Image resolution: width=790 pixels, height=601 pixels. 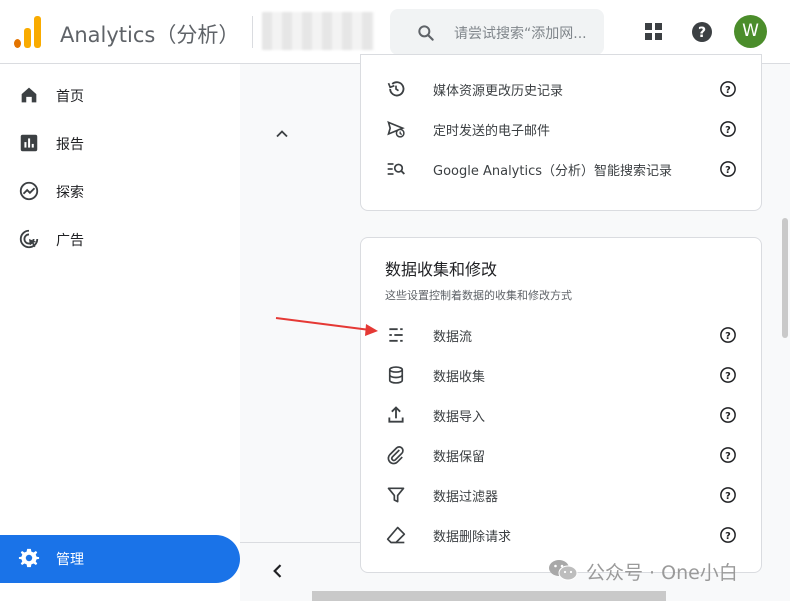 What do you see at coordinates (29, 239) in the screenshot?
I see `ads-icon` at bounding box center [29, 239].